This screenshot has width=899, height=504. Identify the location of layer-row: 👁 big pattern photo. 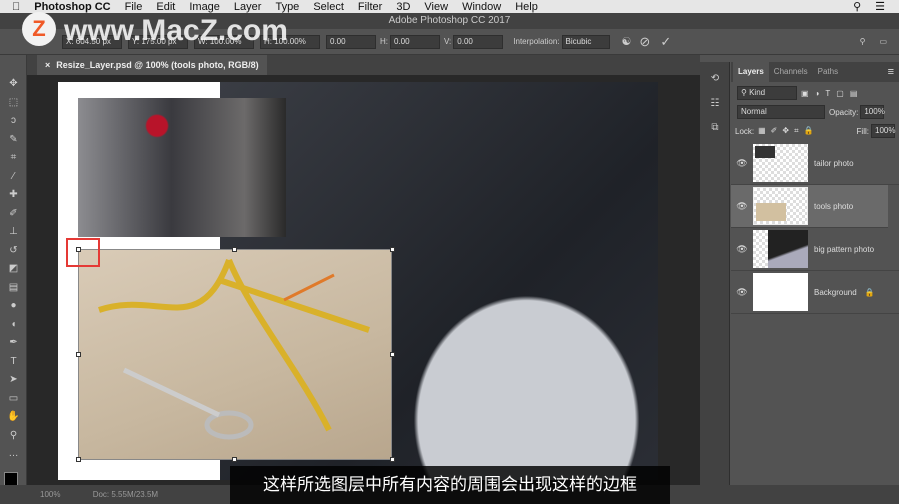
(815, 249).